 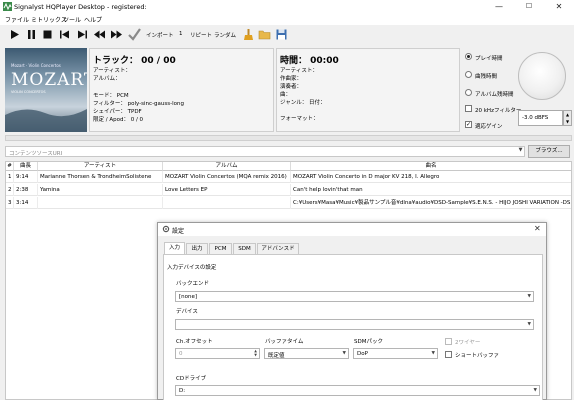 What do you see at coordinates (134, 61) in the screenshot?
I see `track-counter: トラック： 00 / 00` at bounding box center [134, 61].